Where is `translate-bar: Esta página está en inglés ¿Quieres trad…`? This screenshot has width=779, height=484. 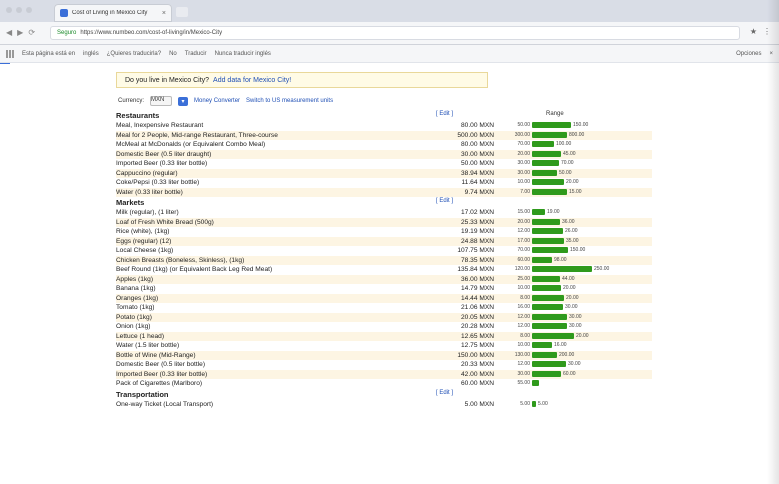
translate-bar: Esta página está en inglés ¿Quieres trad… is located at coordinates (389, 54).